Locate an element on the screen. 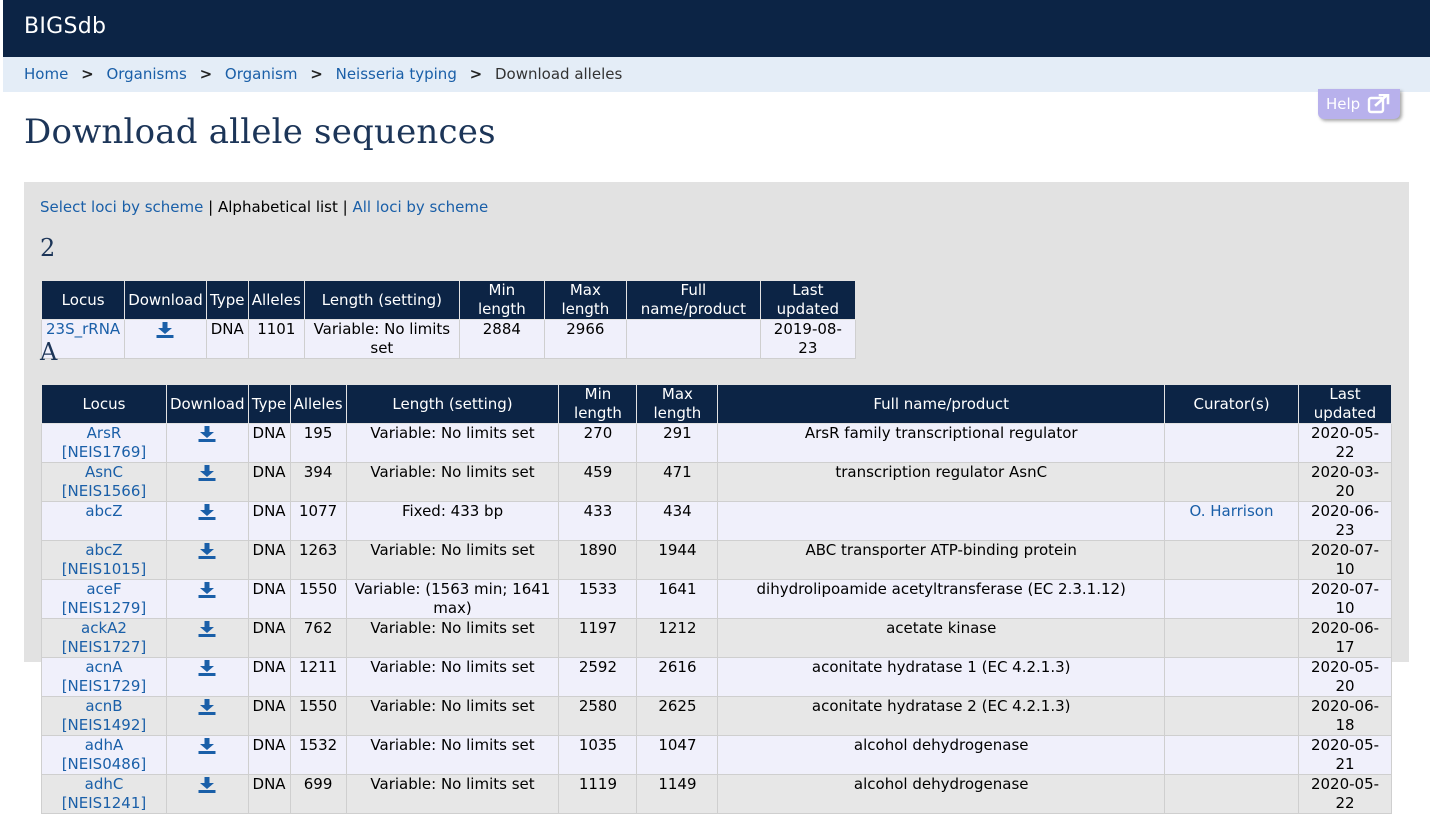  breadcrumb-home: Home is located at coordinates (46, 74).